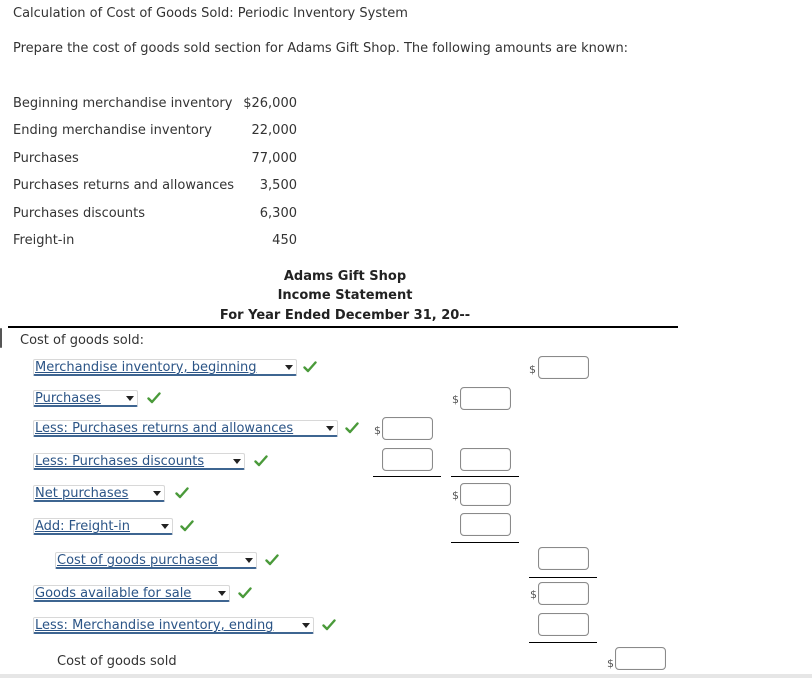 This screenshot has height=678, width=812. What do you see at coordinates (640, 658) in the screenshot?
I see `cost-of-goods-sold-input` at bounding box center [640, 658].